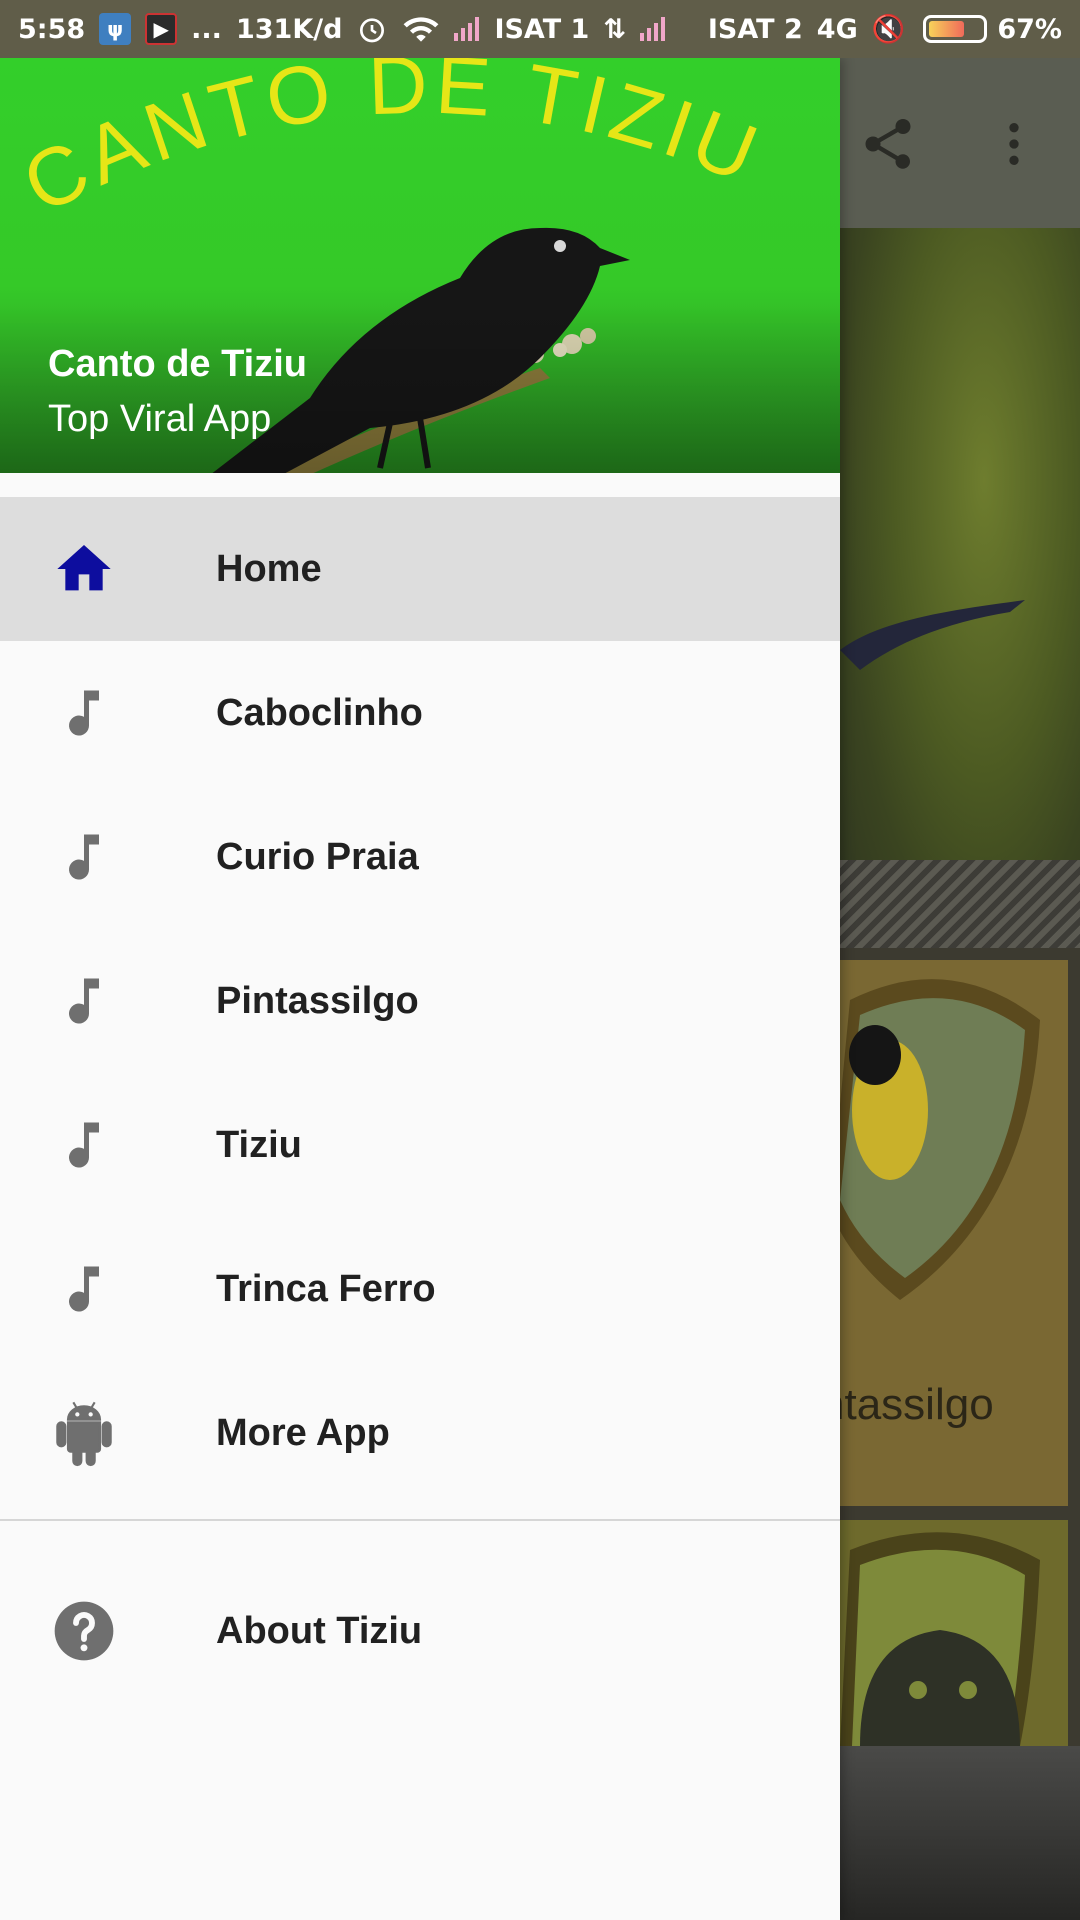  What do you see at coordinates (421, 29) in the screenshot?
I see `wifi-icon` at bounding box center [421, 29].